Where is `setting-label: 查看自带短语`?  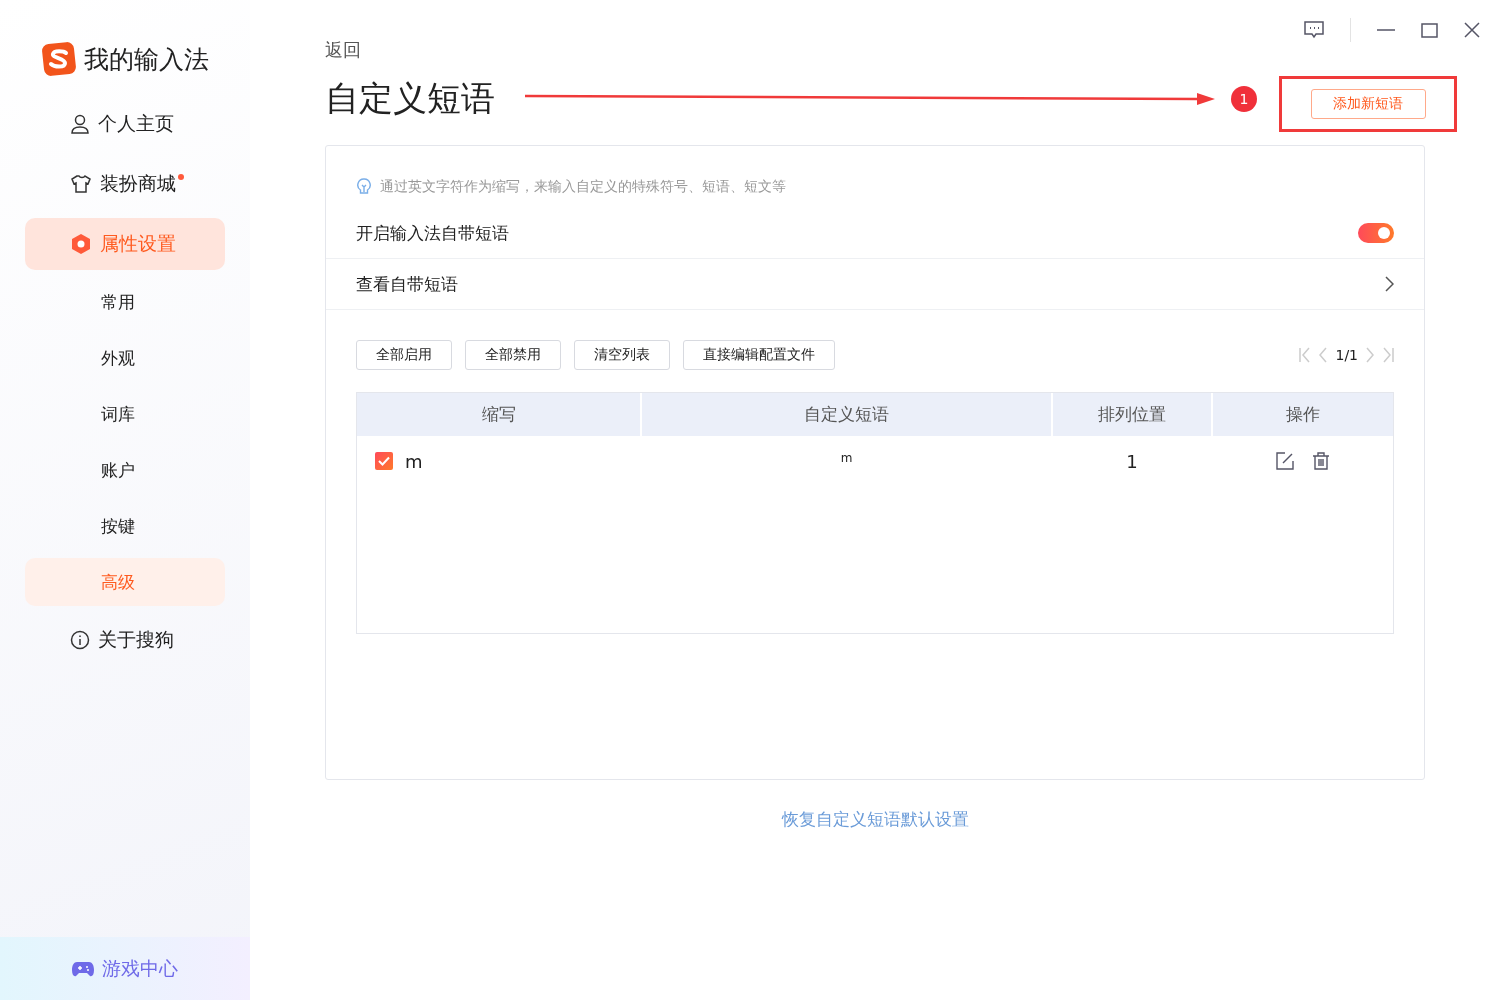 setting-label: 查看自带短语 is located at coordinates (407, 284).